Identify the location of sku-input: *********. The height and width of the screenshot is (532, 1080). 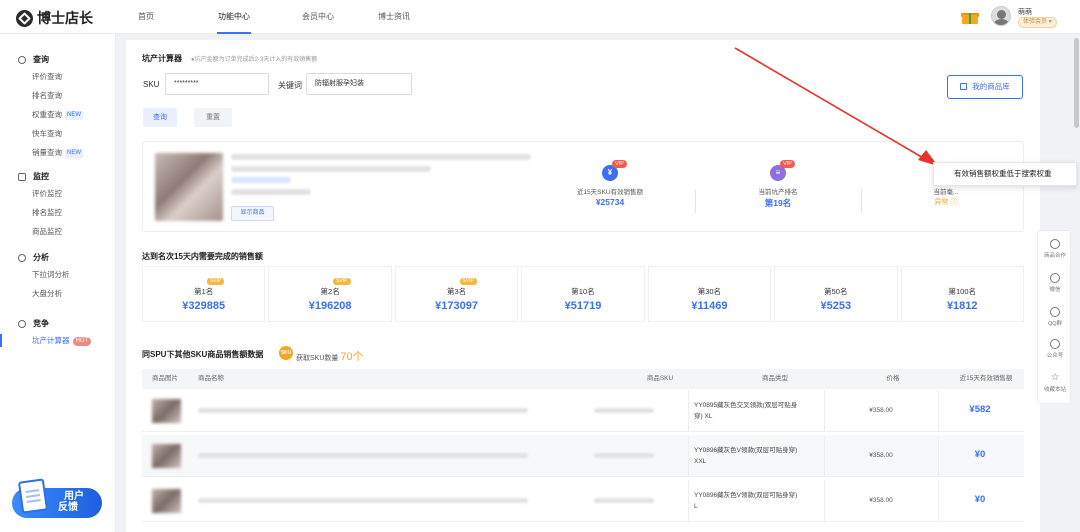
(217, 84).